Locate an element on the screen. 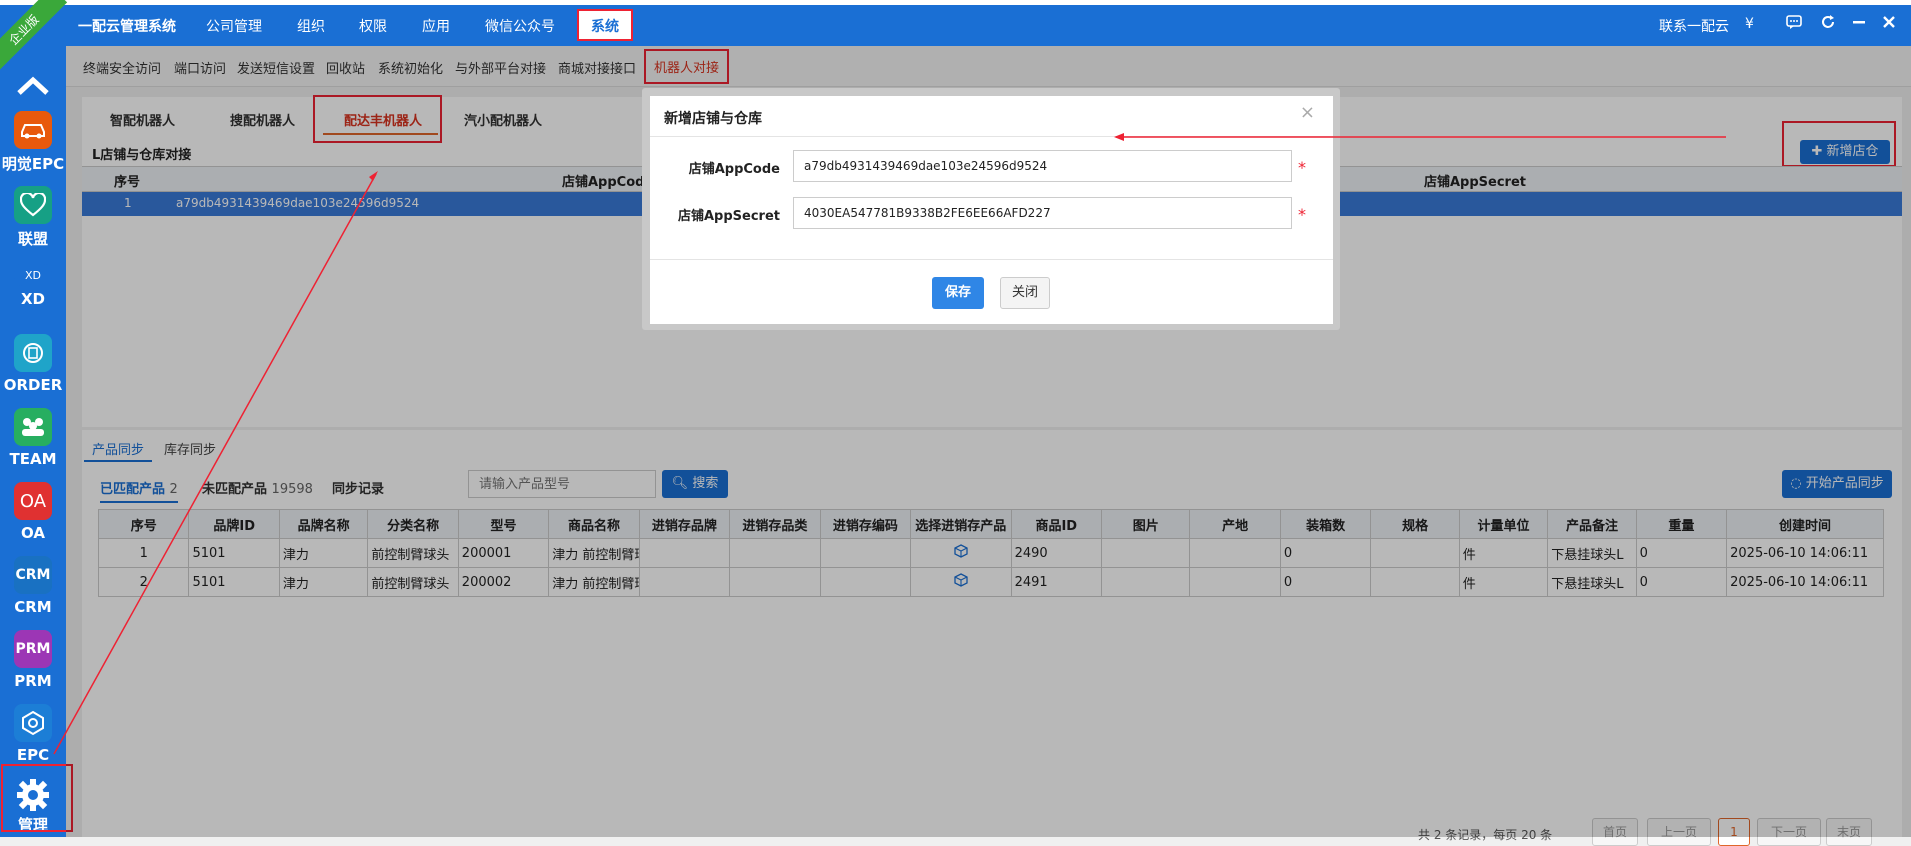 Image resolution: width=1911 pixels, height=846 pixels. sidebar-label: 联盟 is located at coordinates (32, 239).